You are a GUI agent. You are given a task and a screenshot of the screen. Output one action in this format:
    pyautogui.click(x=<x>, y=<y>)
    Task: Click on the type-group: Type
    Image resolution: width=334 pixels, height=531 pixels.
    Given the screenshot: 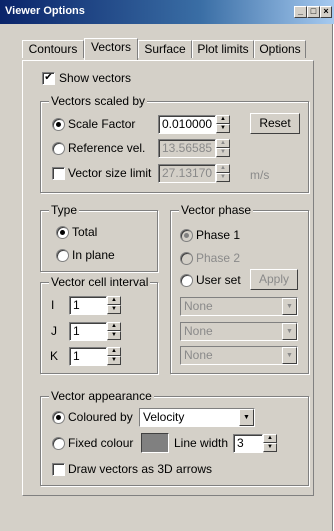 What is the action you would take?
    pyautogui.click(x=99, y=237)
    